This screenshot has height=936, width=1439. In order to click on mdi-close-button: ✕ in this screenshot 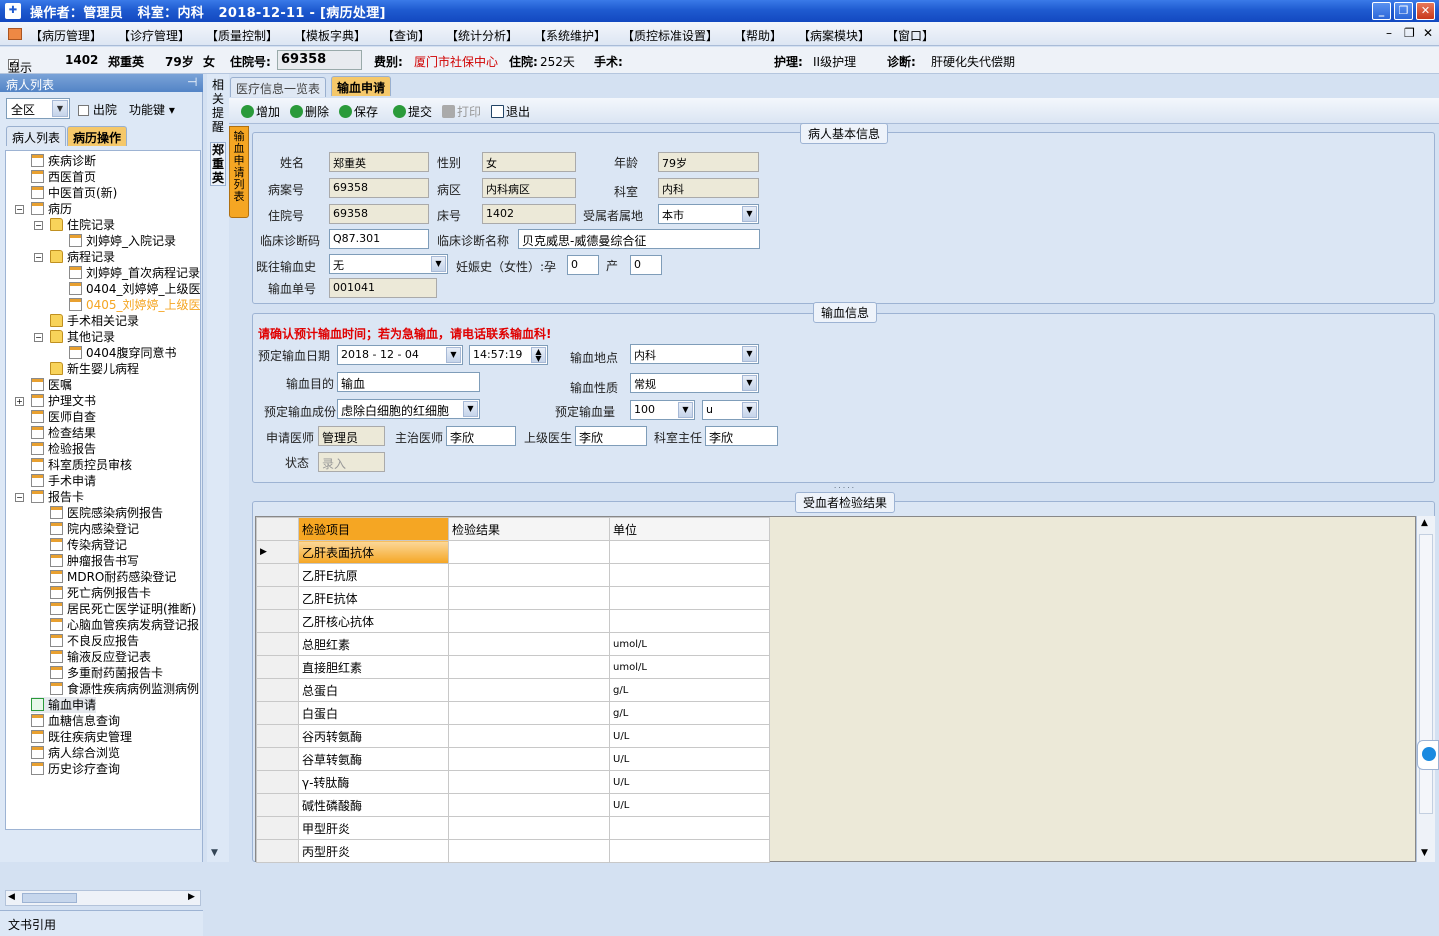, I will do `click(1428, 33)`.